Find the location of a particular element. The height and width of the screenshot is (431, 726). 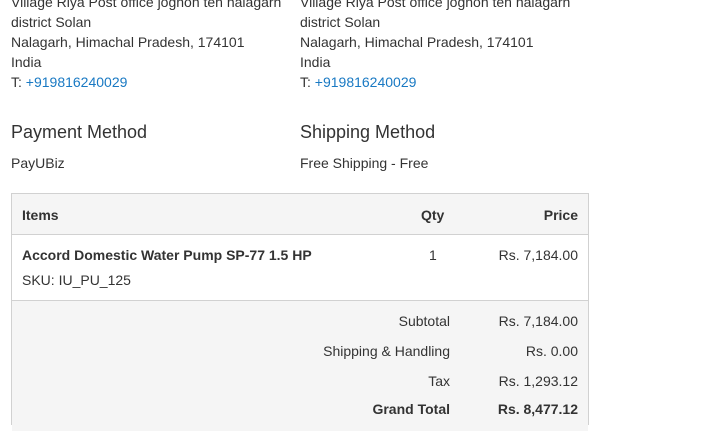

payment-method-title: Payment Method is located at coordinates (79, 132).